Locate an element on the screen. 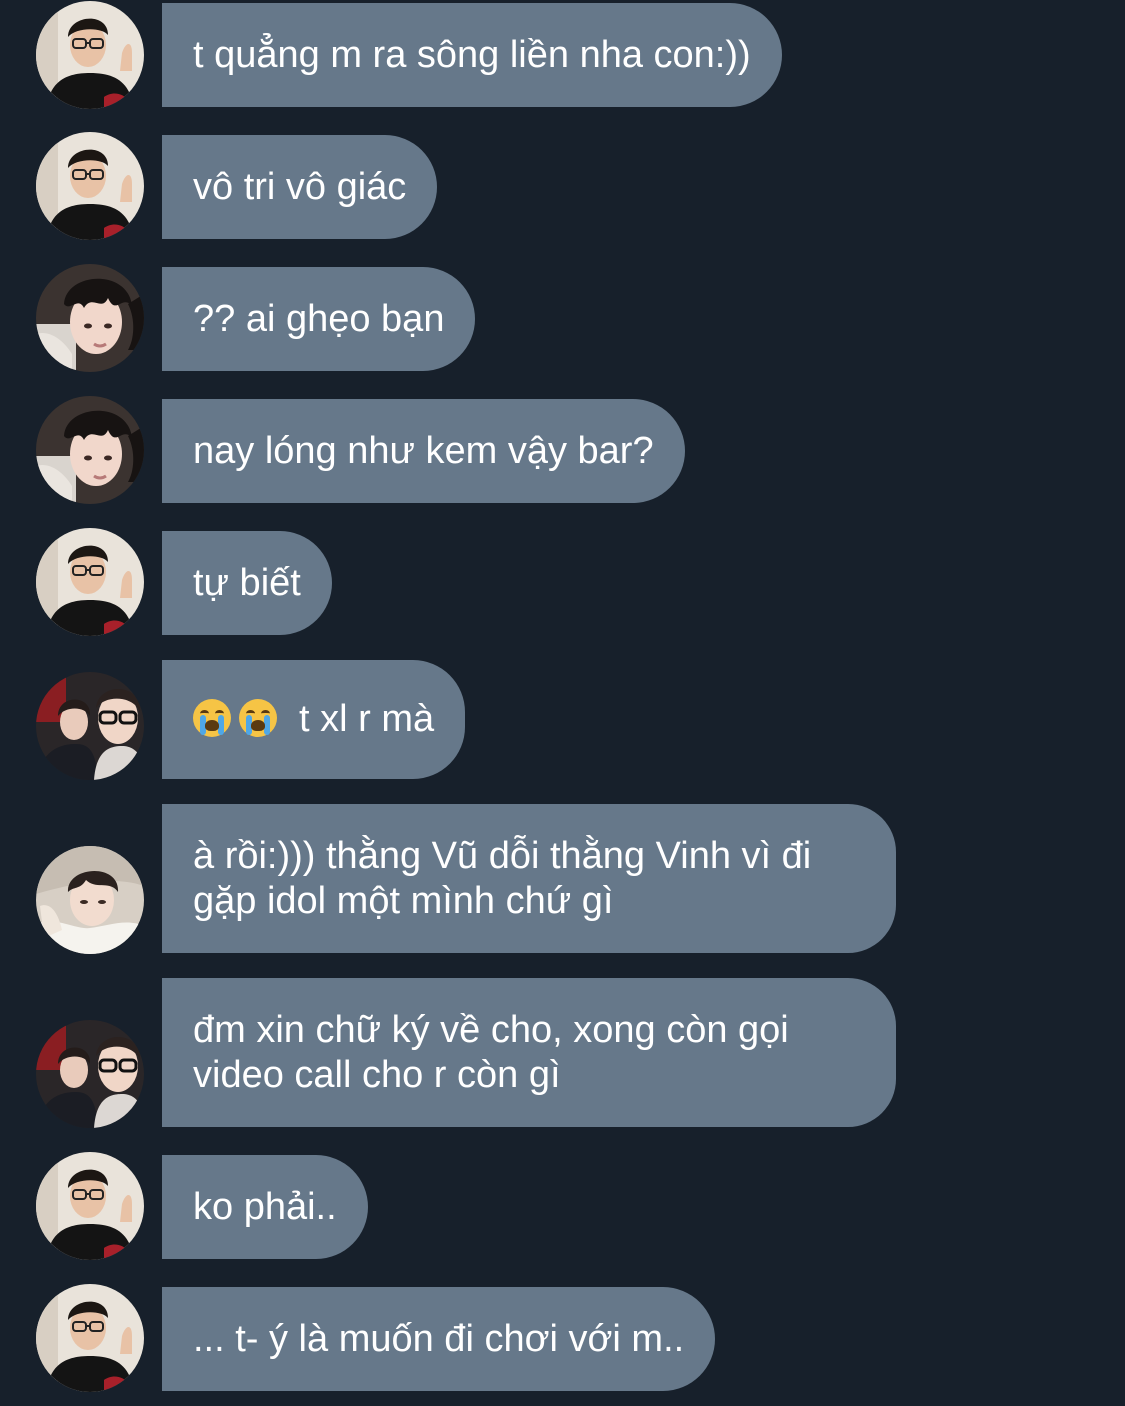 The height and width of the screenshot is (1406, 1125). message-bubble: vô tri vô giác is located at coordinates (300, 187).